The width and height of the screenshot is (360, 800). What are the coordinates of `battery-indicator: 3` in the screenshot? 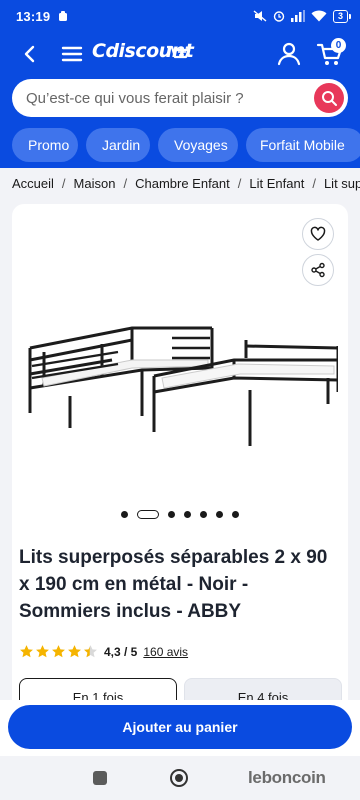 It's located at (342, 16).